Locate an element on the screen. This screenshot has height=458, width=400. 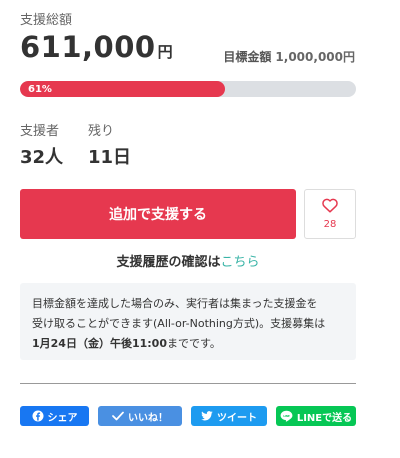
tweet-label: ツイート is located at coordinates (237, 418).